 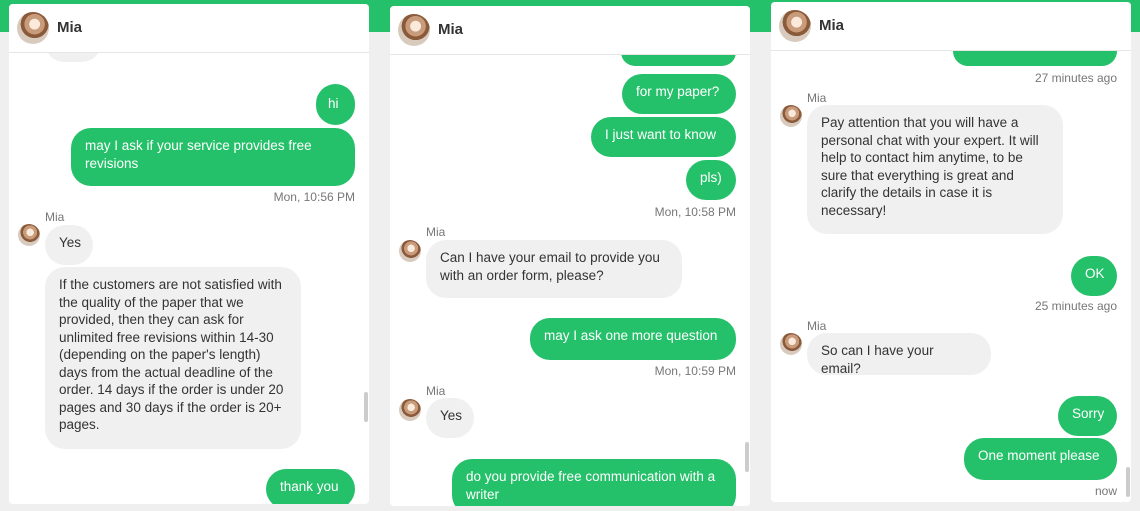 What do you see at coordinates (1040, 459) in the screenshot?
I see `message-bubble-outgoing: One moment please` at bounding box center [1040, 459].